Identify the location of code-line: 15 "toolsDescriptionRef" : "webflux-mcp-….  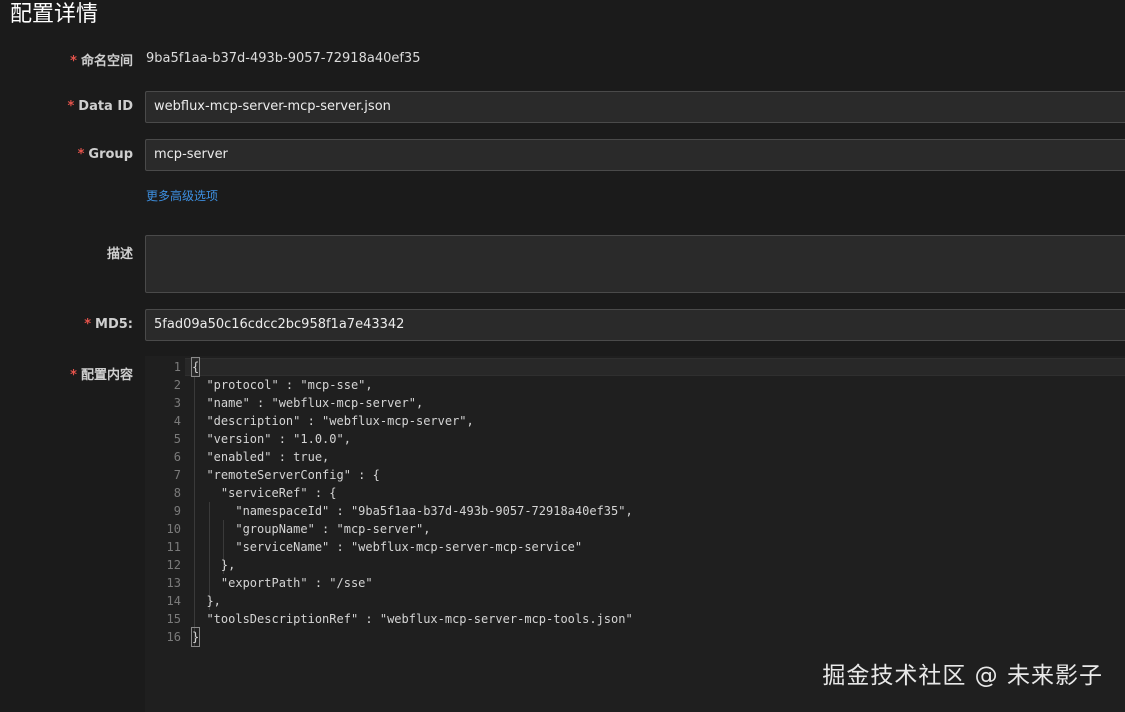
(635, 619).